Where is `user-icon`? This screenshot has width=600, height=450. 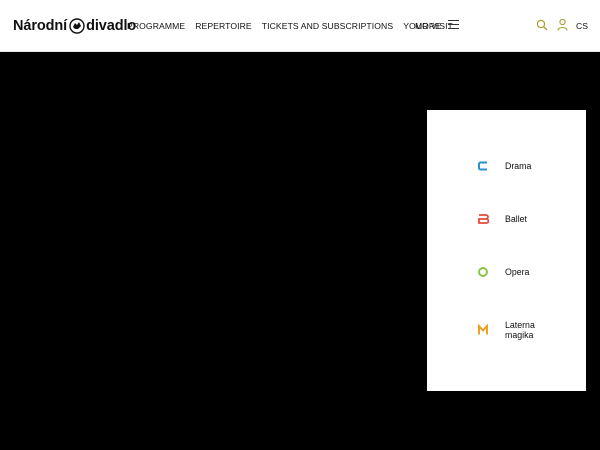
user-icon is located at coordinates (562, 24).